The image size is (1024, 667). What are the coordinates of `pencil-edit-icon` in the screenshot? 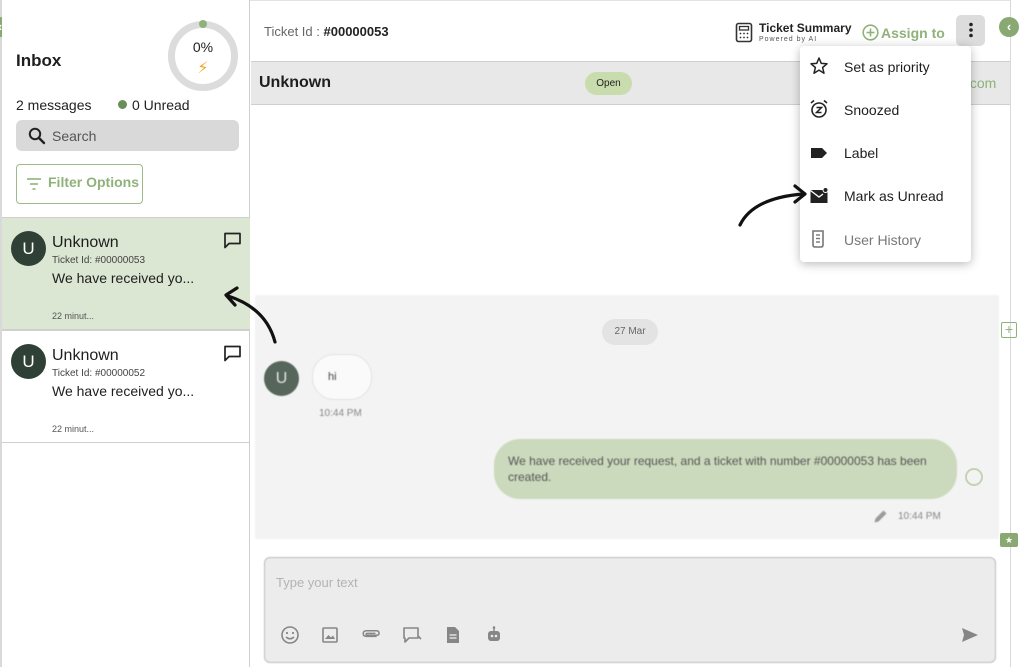 It's located at (880, 516).